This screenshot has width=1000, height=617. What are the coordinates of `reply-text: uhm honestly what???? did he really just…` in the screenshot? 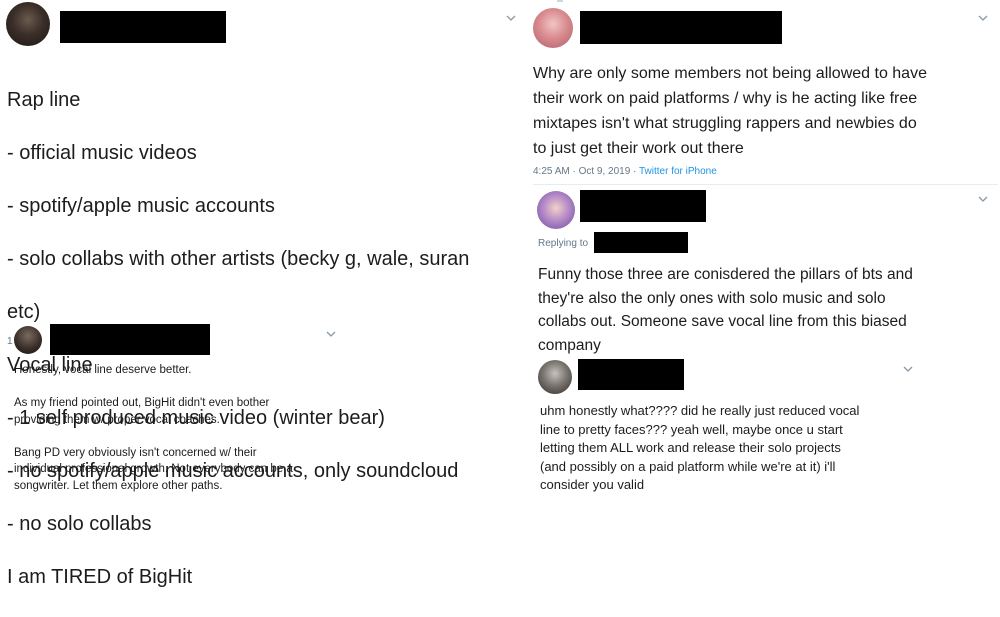 It's located at (700, 447).